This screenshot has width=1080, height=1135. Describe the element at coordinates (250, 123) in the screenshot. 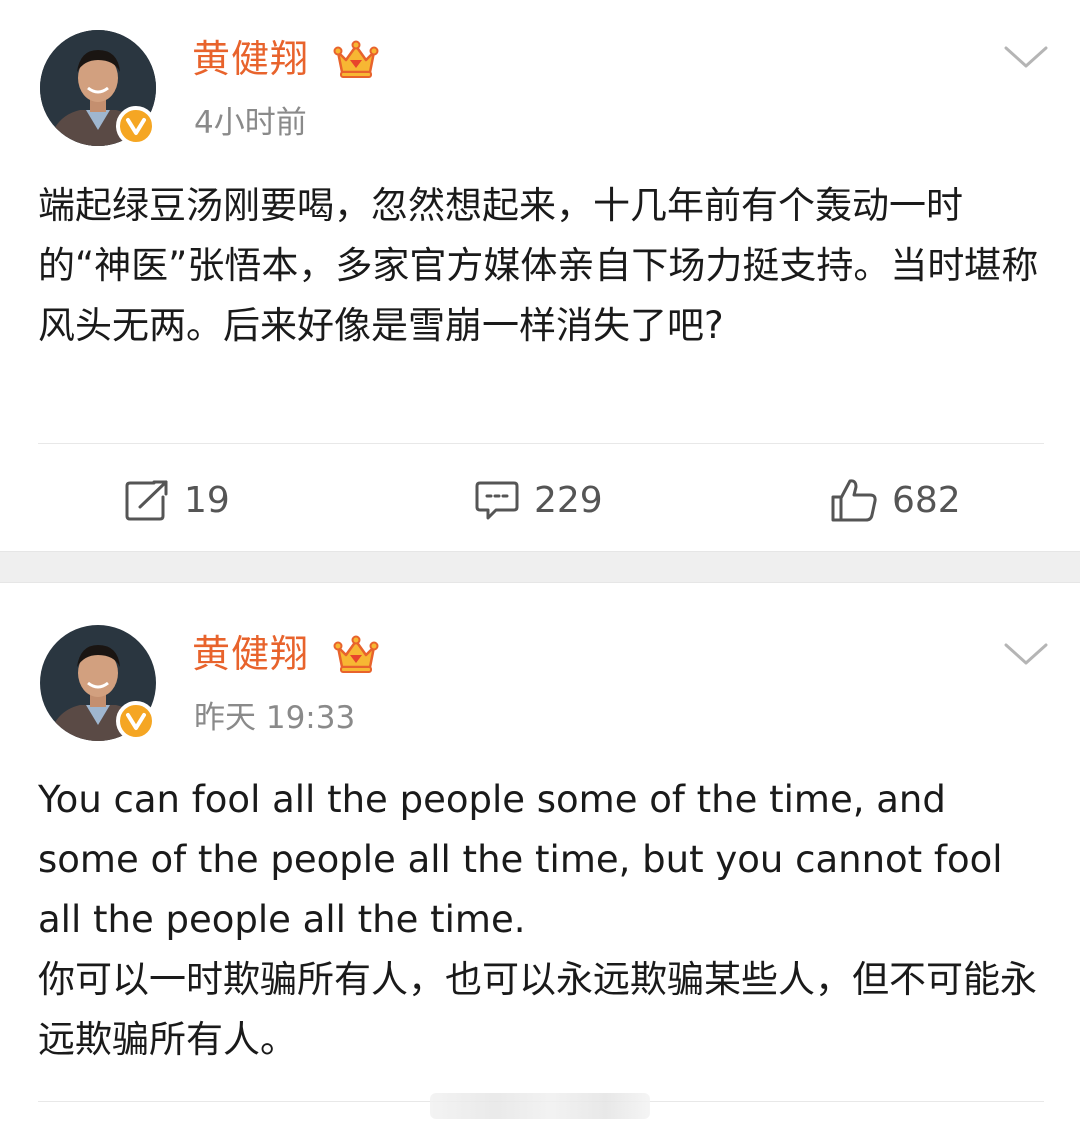

I see `post-time: 4小时前` at that location.